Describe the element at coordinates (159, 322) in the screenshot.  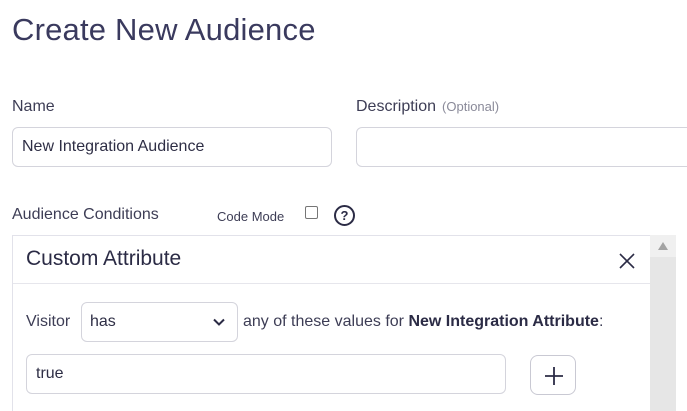
I see `match-type-select: has` at that location.